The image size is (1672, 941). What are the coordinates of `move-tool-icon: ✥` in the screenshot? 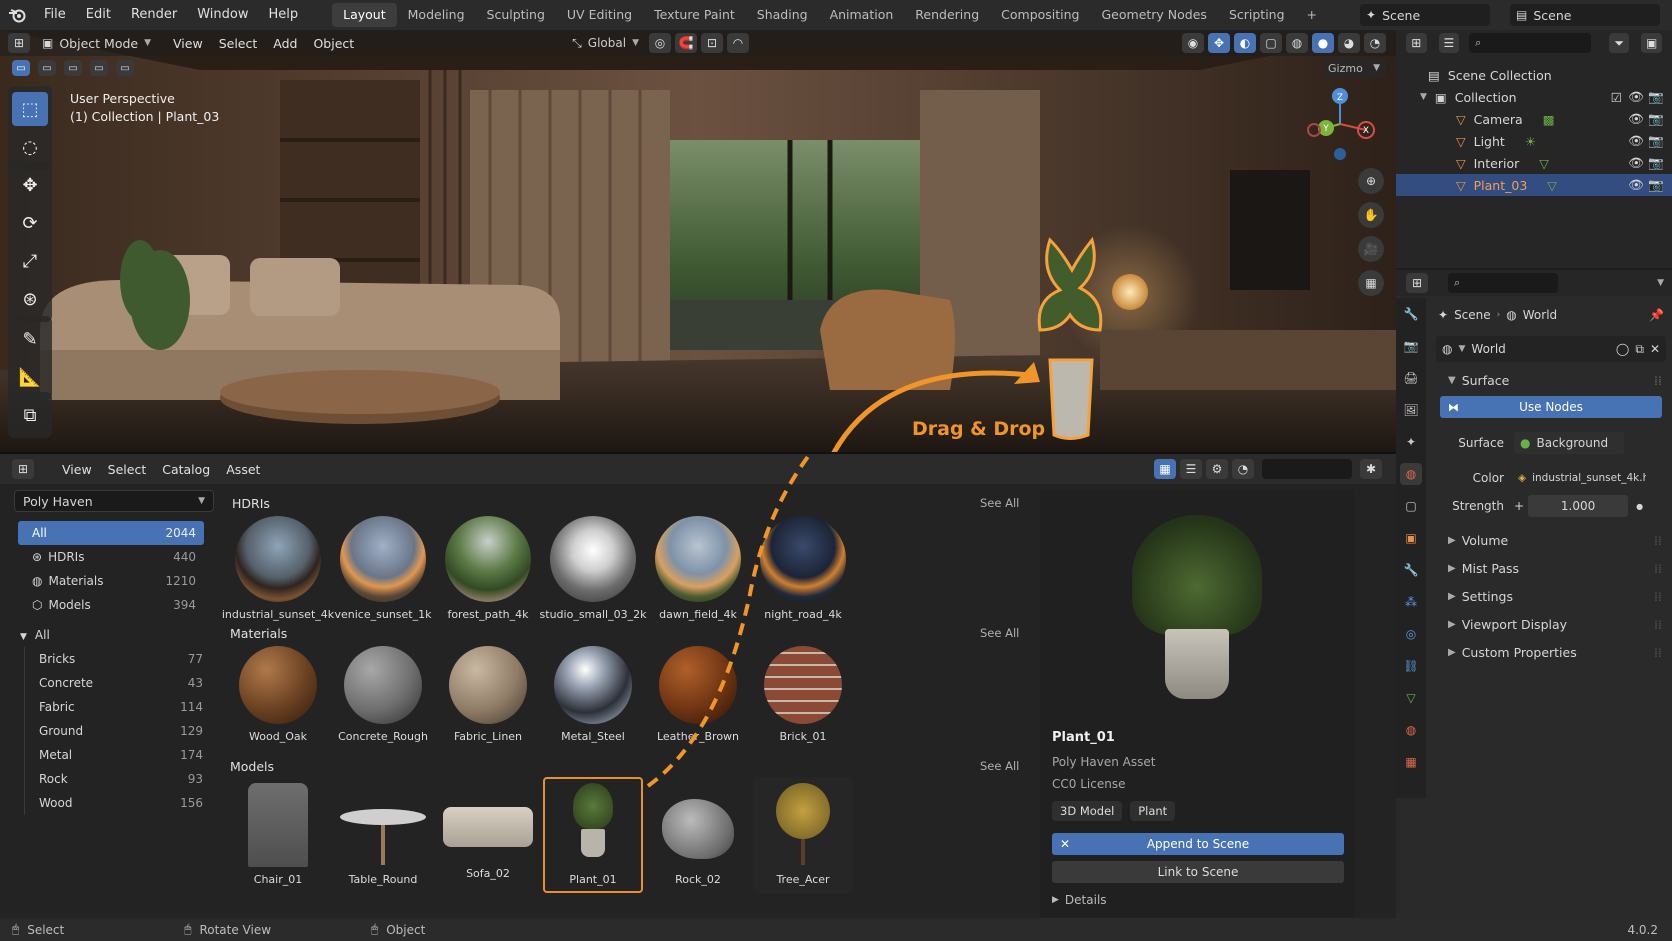 It's located at (30, 185).